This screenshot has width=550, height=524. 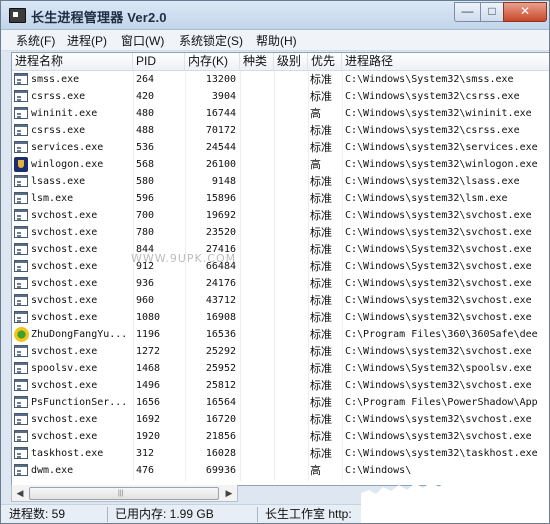 What do you see at coordinates (438, 113) in the screenshot?
I see `process-path: C:\Windows\system32\wininit.exe` at bounding box center [438, 113].